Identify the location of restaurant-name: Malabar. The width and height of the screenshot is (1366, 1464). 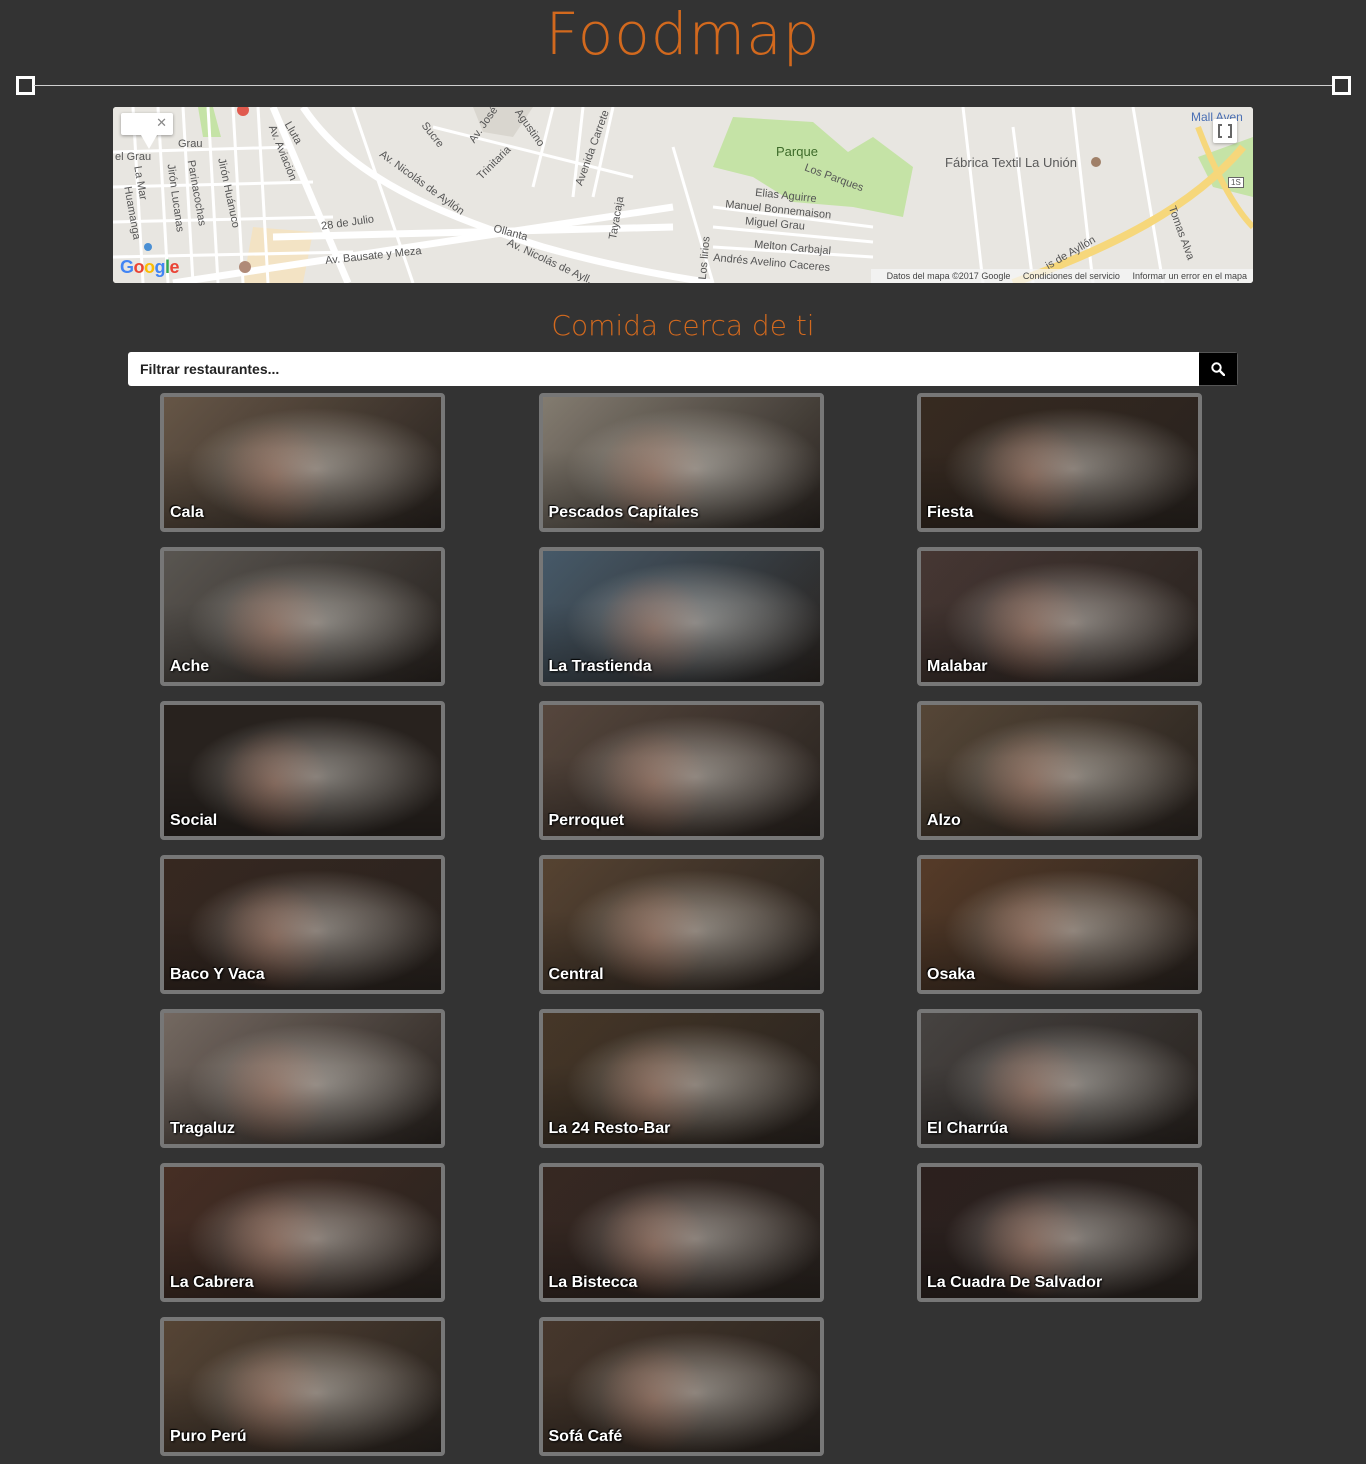
(957, 666).